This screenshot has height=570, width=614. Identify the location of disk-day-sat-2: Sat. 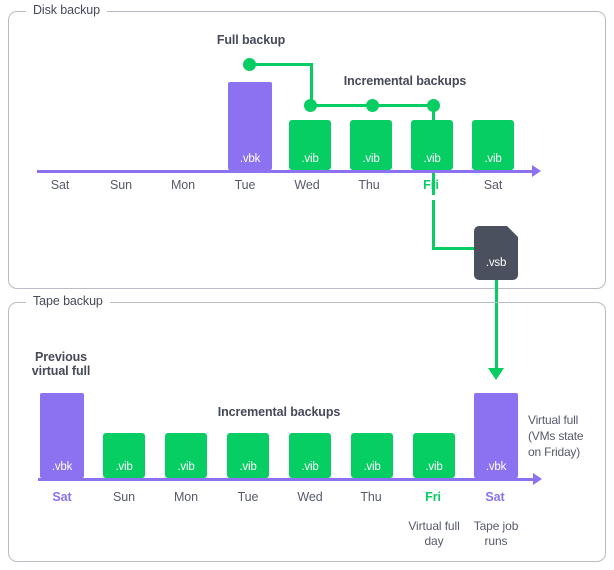
(493, 185).